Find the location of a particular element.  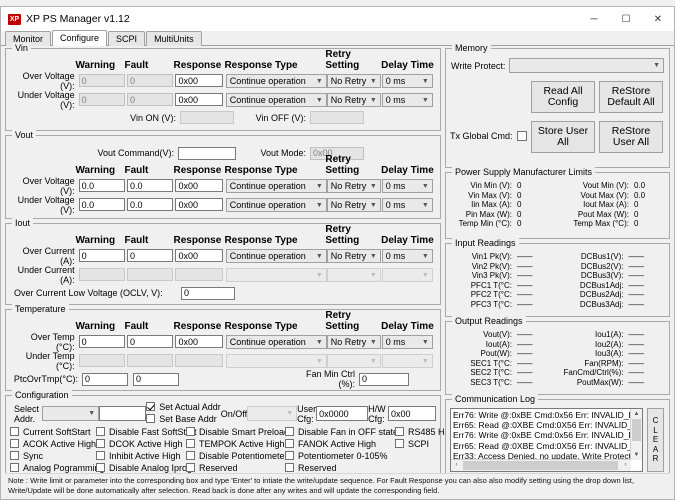

tab-multiunits: MultiUnits is located at coordinates (174, 38).